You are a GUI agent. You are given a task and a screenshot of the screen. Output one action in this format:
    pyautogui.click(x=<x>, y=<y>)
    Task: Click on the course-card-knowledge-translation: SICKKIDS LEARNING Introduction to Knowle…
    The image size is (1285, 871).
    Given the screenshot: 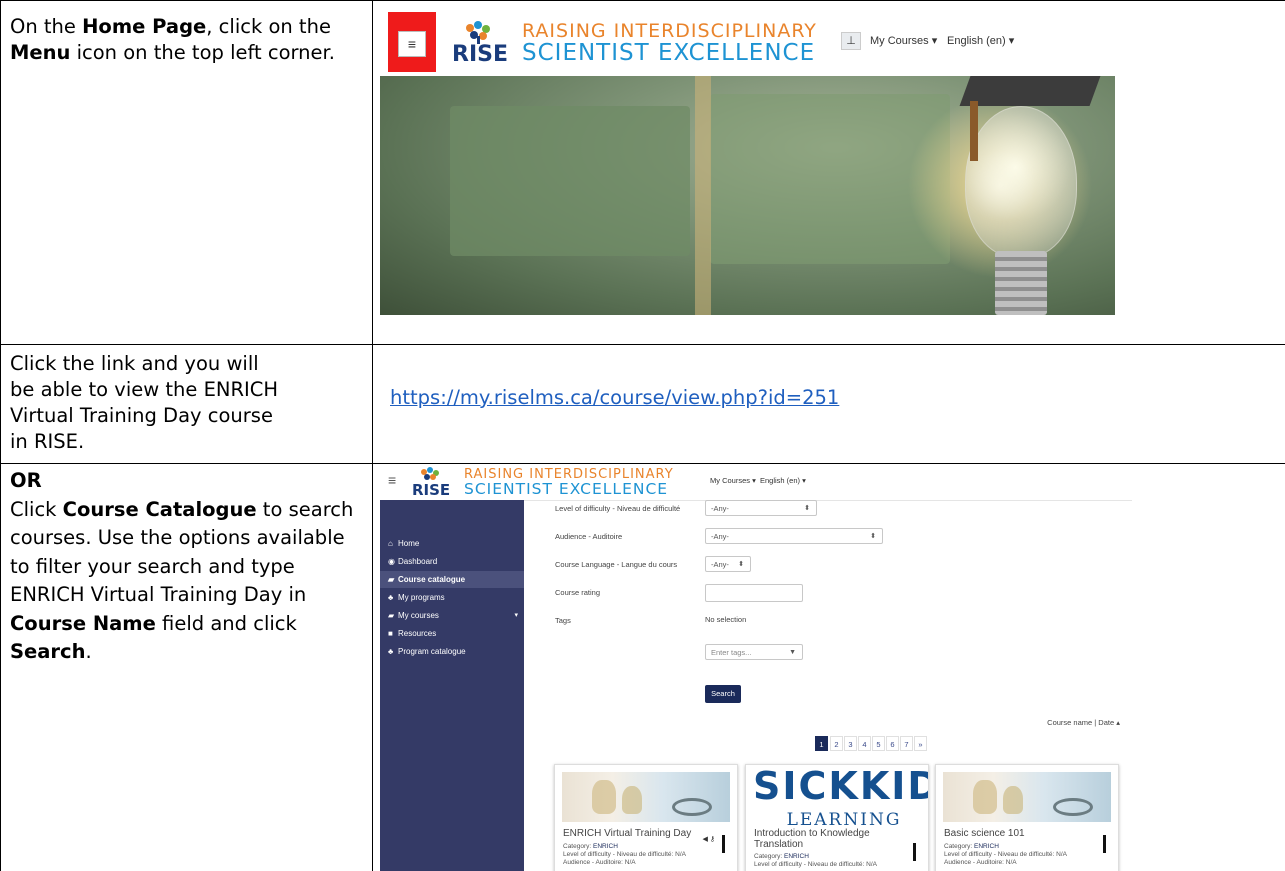 What is the action you would take?
    pyautogui.click(x=837, y=817)
    